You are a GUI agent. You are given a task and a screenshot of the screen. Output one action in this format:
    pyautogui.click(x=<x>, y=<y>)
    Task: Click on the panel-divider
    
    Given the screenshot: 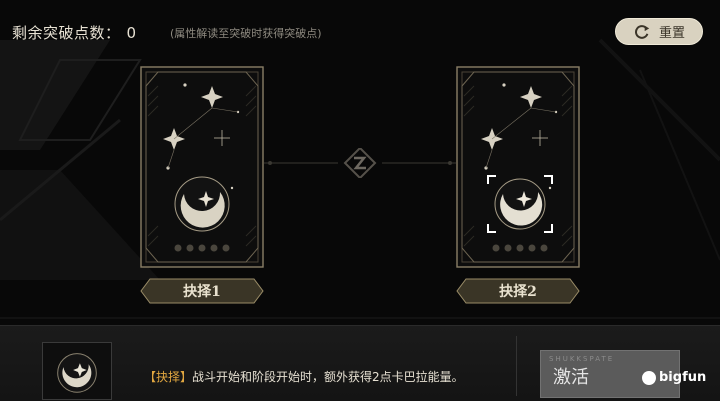 What is the action you would take?
    pyautogui.click(x=516, y=366)
    